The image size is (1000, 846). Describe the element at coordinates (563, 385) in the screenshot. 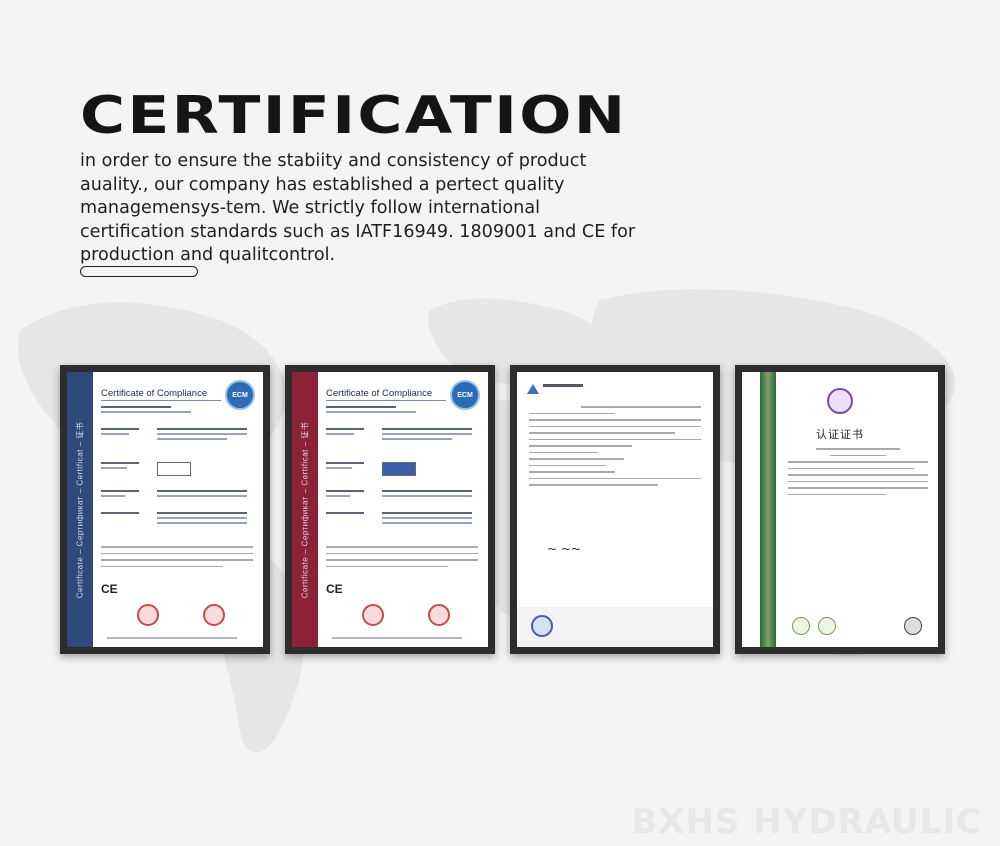

I see `logo-wordmark` at that location.